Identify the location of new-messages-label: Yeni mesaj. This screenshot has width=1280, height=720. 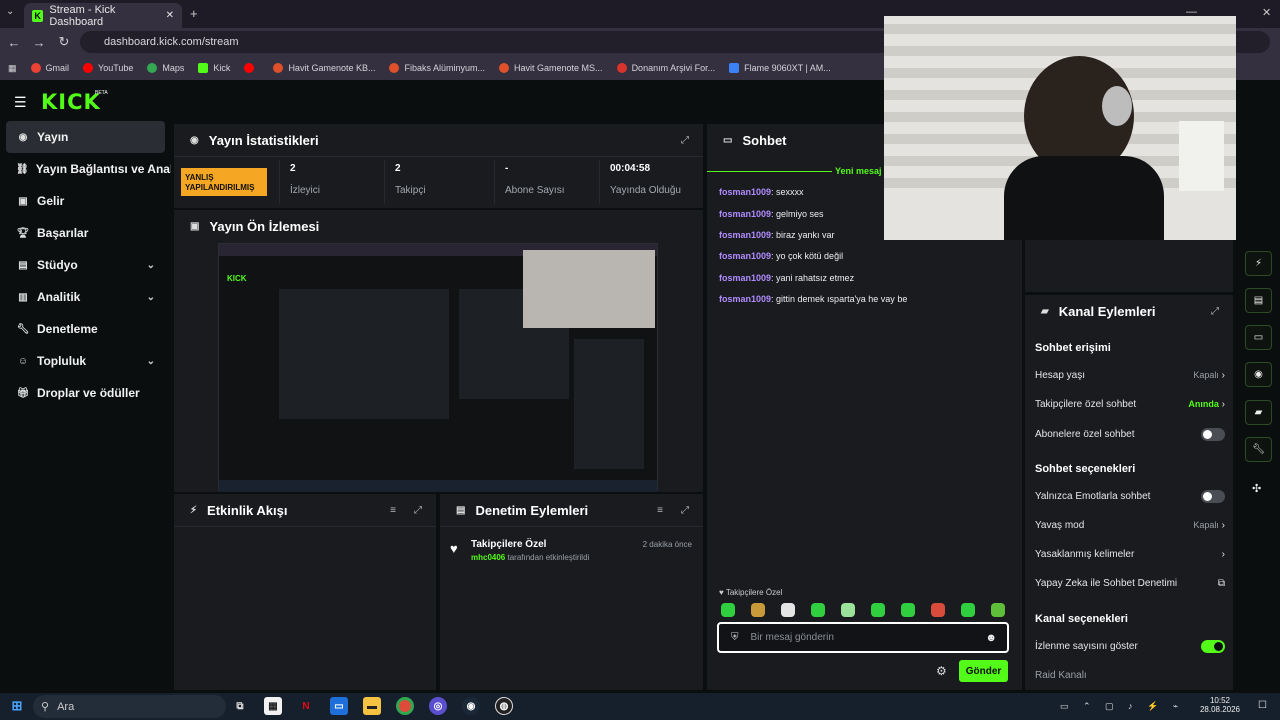
(858, 171).